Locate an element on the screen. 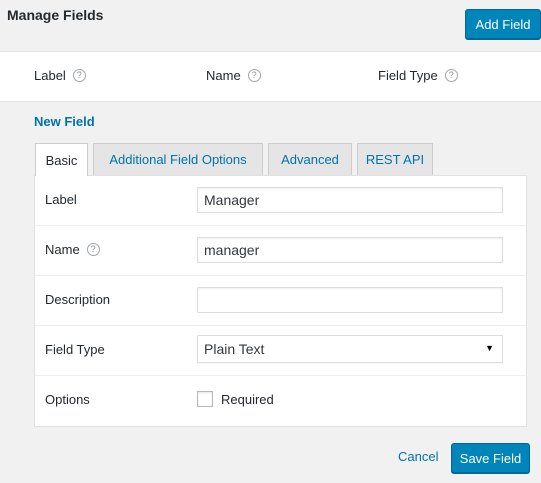  label-field-label: Label is located at coordinates (61, 199).